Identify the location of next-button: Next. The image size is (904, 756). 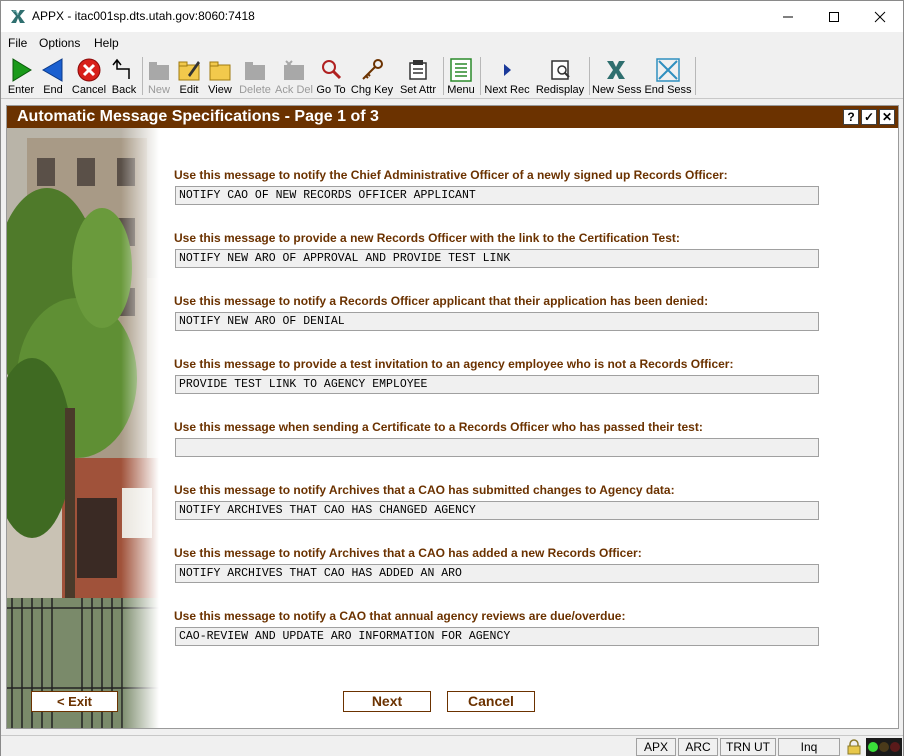
(387, 701).